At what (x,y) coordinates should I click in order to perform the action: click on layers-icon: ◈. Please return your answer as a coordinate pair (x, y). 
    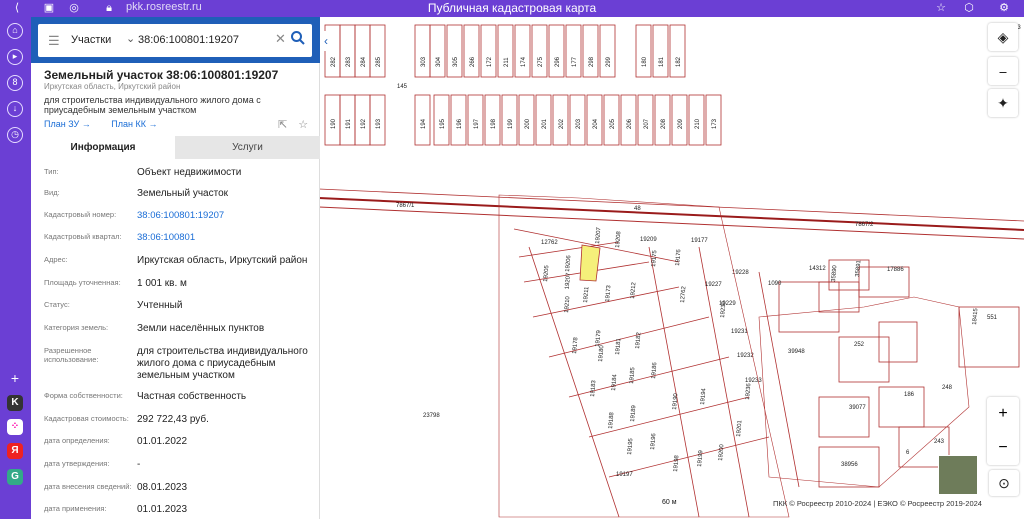
    Looking at the image, I should click on (1003, 37).